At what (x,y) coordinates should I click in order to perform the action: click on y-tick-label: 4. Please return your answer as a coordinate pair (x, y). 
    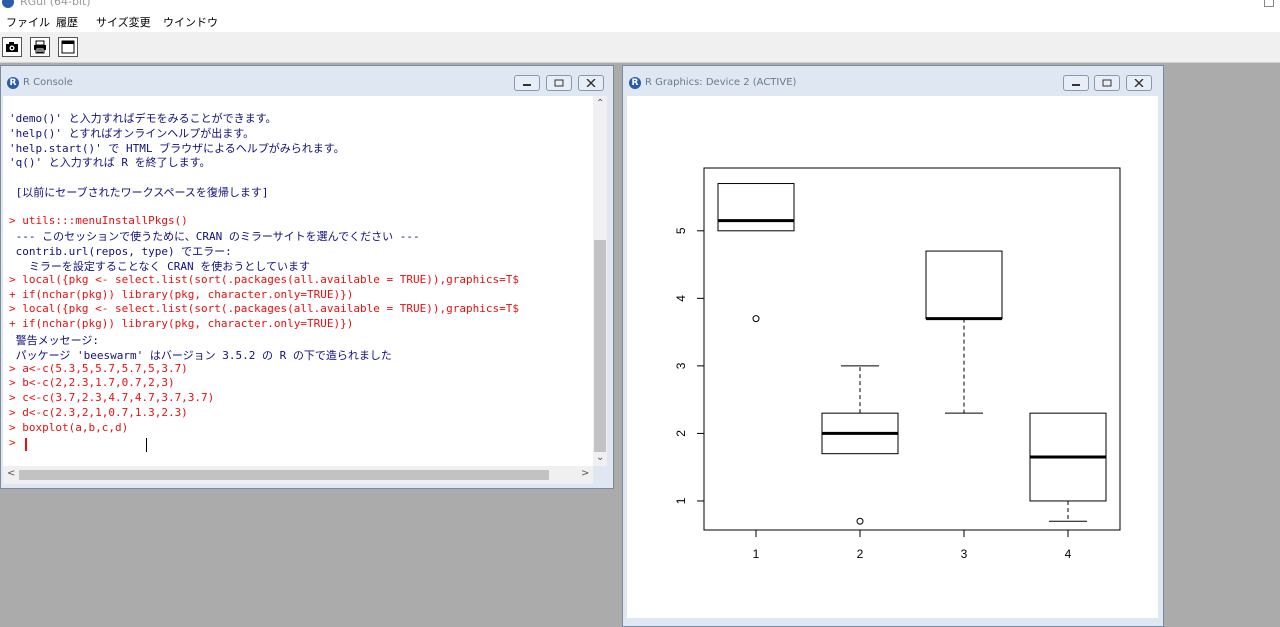
    Looking at the image, I should click on (681, 298).